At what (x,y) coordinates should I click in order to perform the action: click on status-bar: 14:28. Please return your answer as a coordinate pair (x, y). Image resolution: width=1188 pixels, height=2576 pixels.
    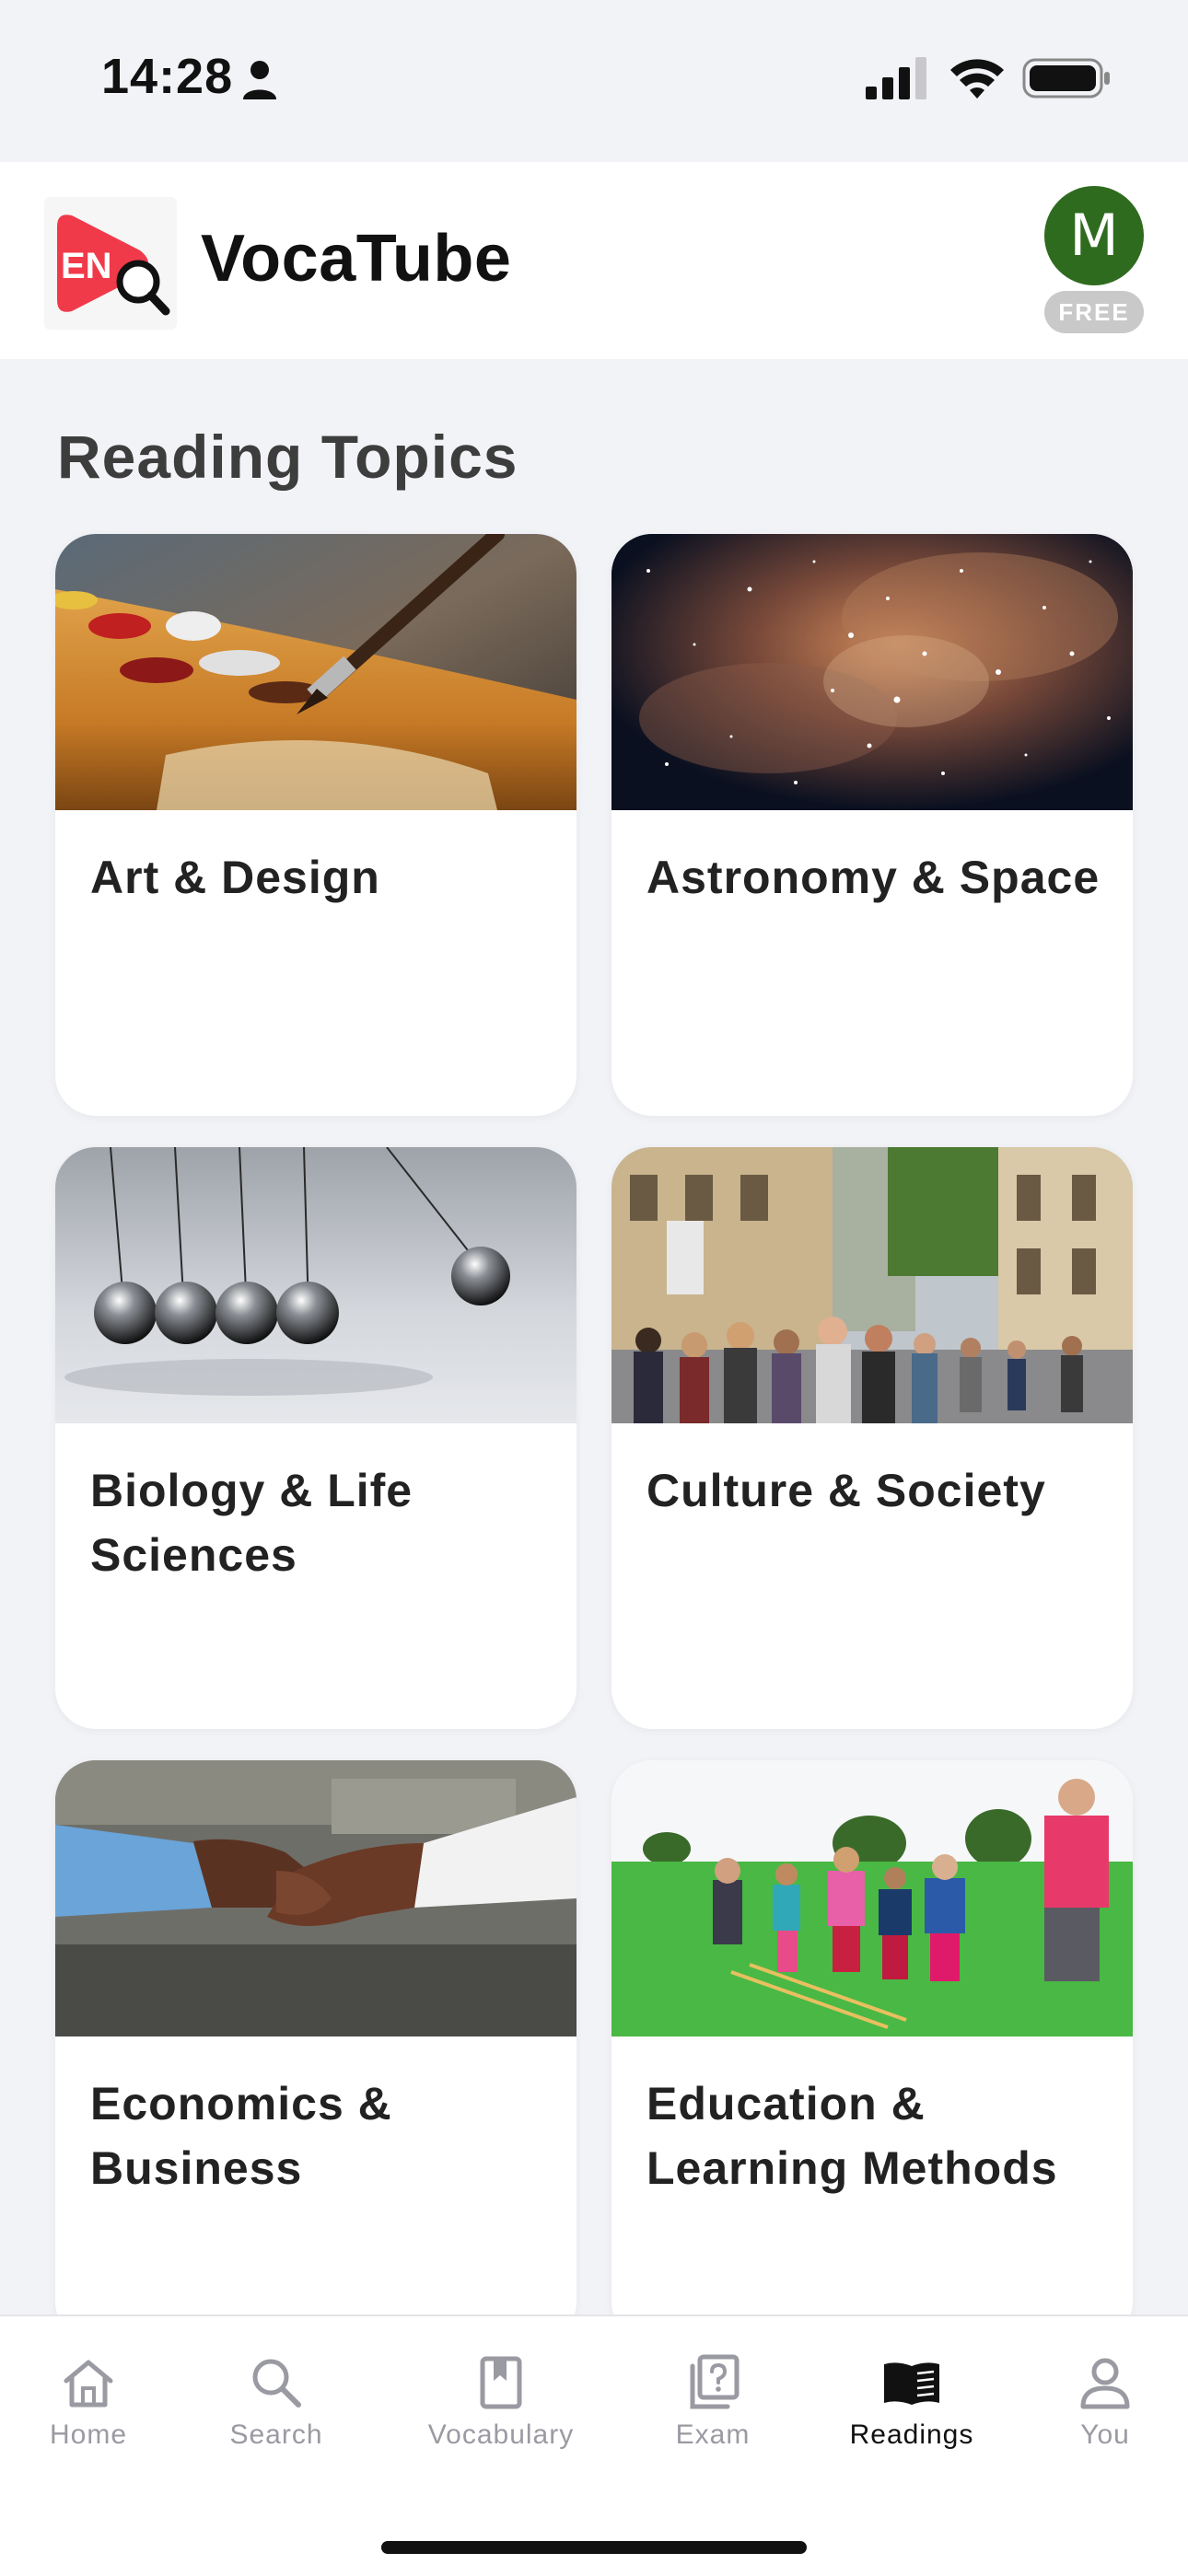
    Looking at the image, I should click on (594, 81).